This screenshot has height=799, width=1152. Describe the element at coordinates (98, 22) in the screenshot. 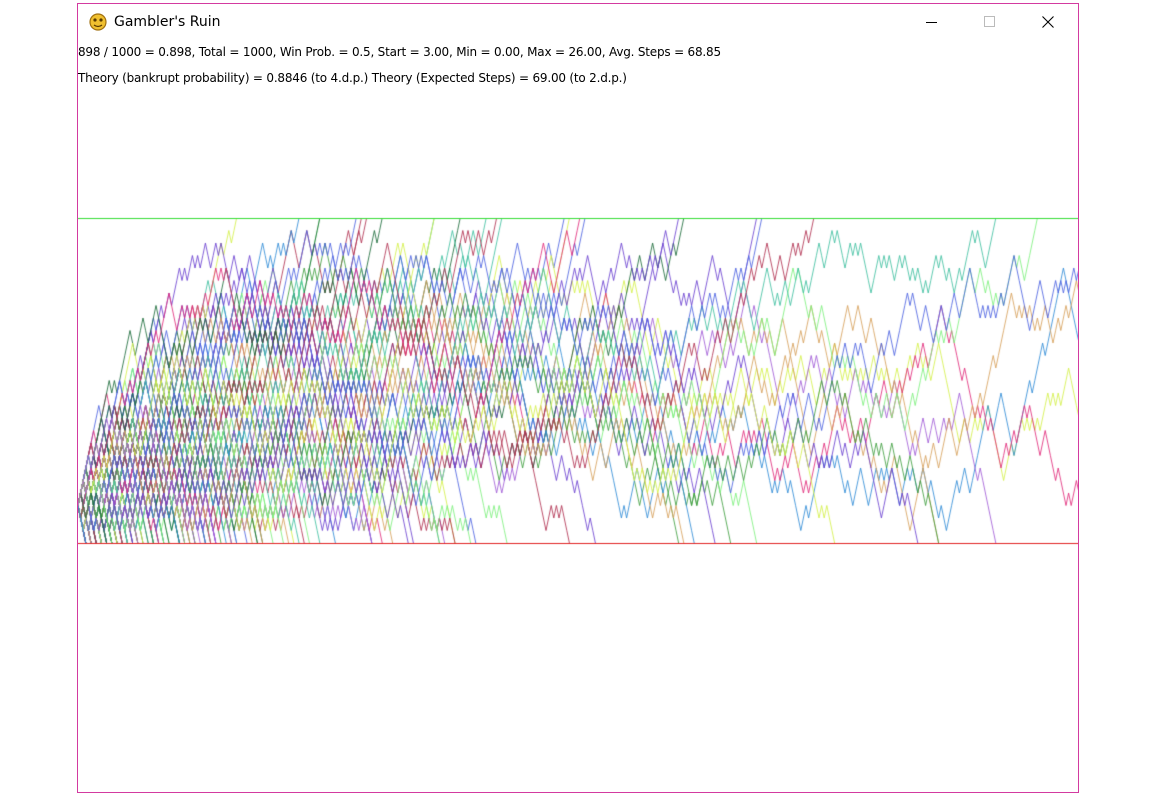

I see `python-app-icon` at that location.